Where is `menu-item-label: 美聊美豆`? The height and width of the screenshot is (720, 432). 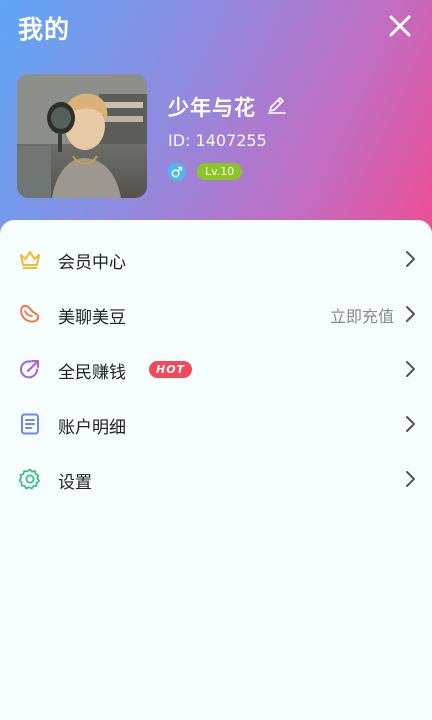 menu-item-label: 美聊美豆 is located at coordinates (92, 318).